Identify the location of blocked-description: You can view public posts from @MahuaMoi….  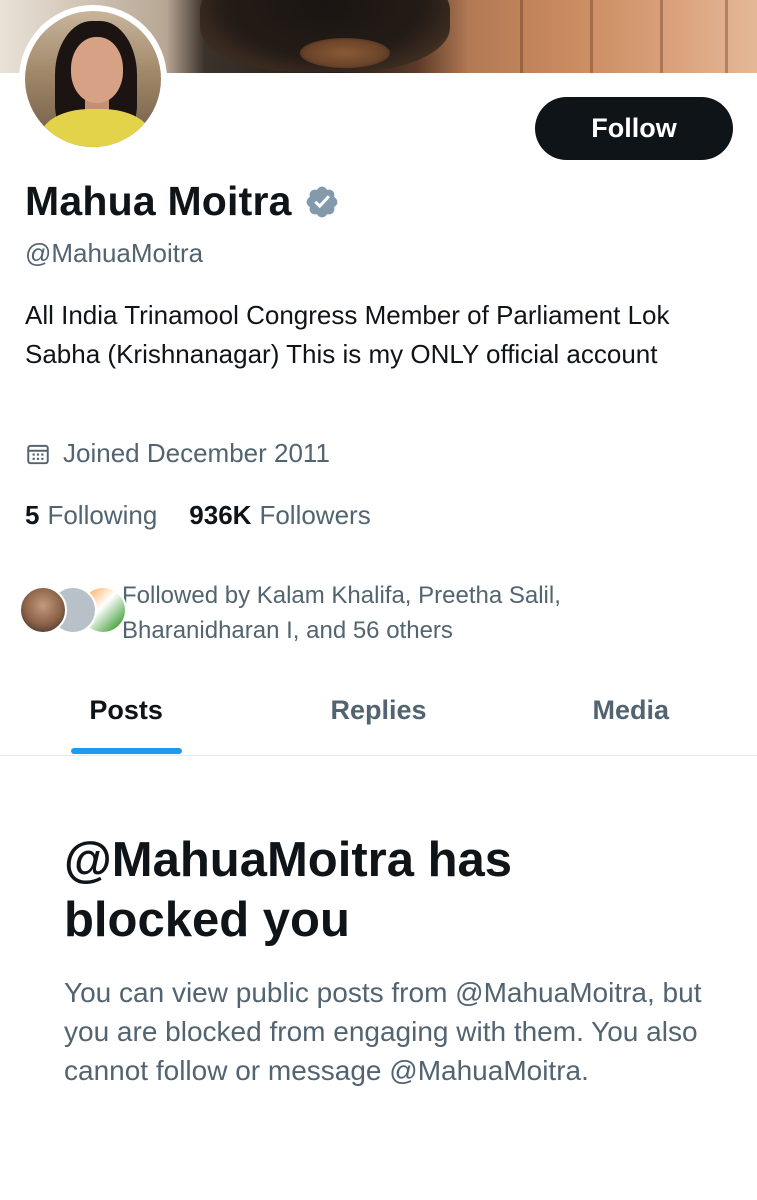
(383, 1031).